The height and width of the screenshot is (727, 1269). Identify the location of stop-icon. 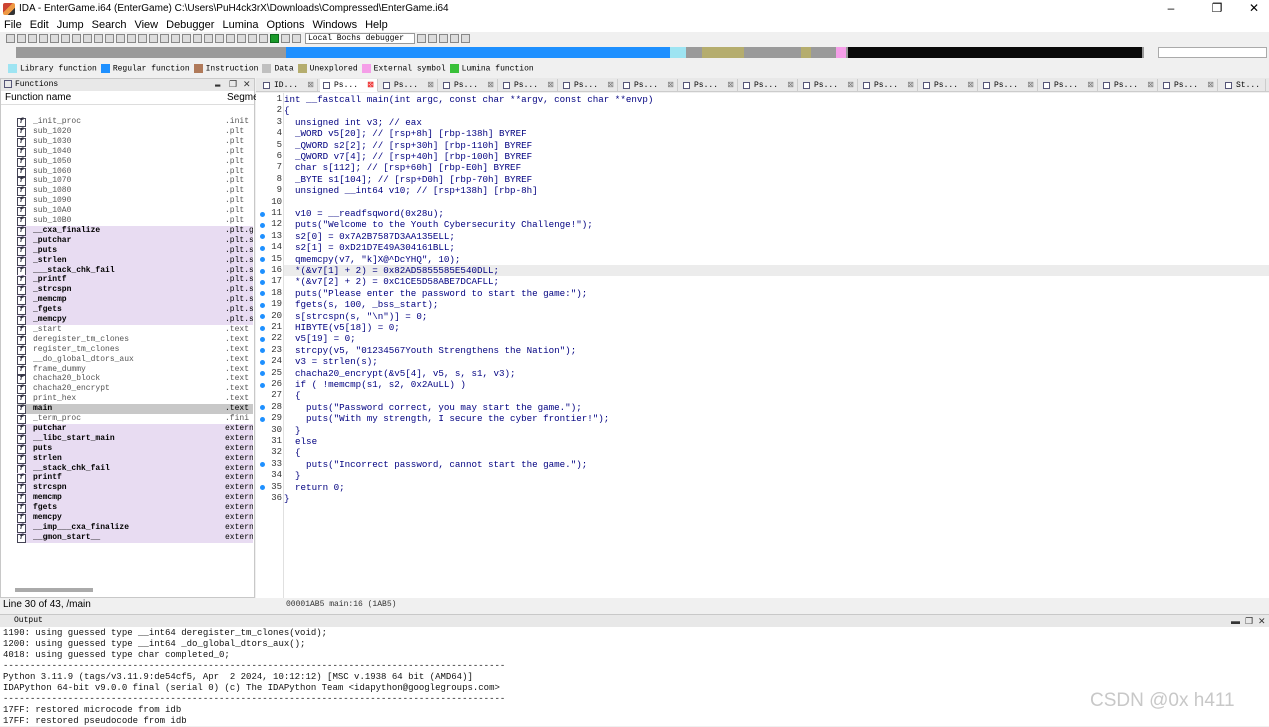
(296, 38).